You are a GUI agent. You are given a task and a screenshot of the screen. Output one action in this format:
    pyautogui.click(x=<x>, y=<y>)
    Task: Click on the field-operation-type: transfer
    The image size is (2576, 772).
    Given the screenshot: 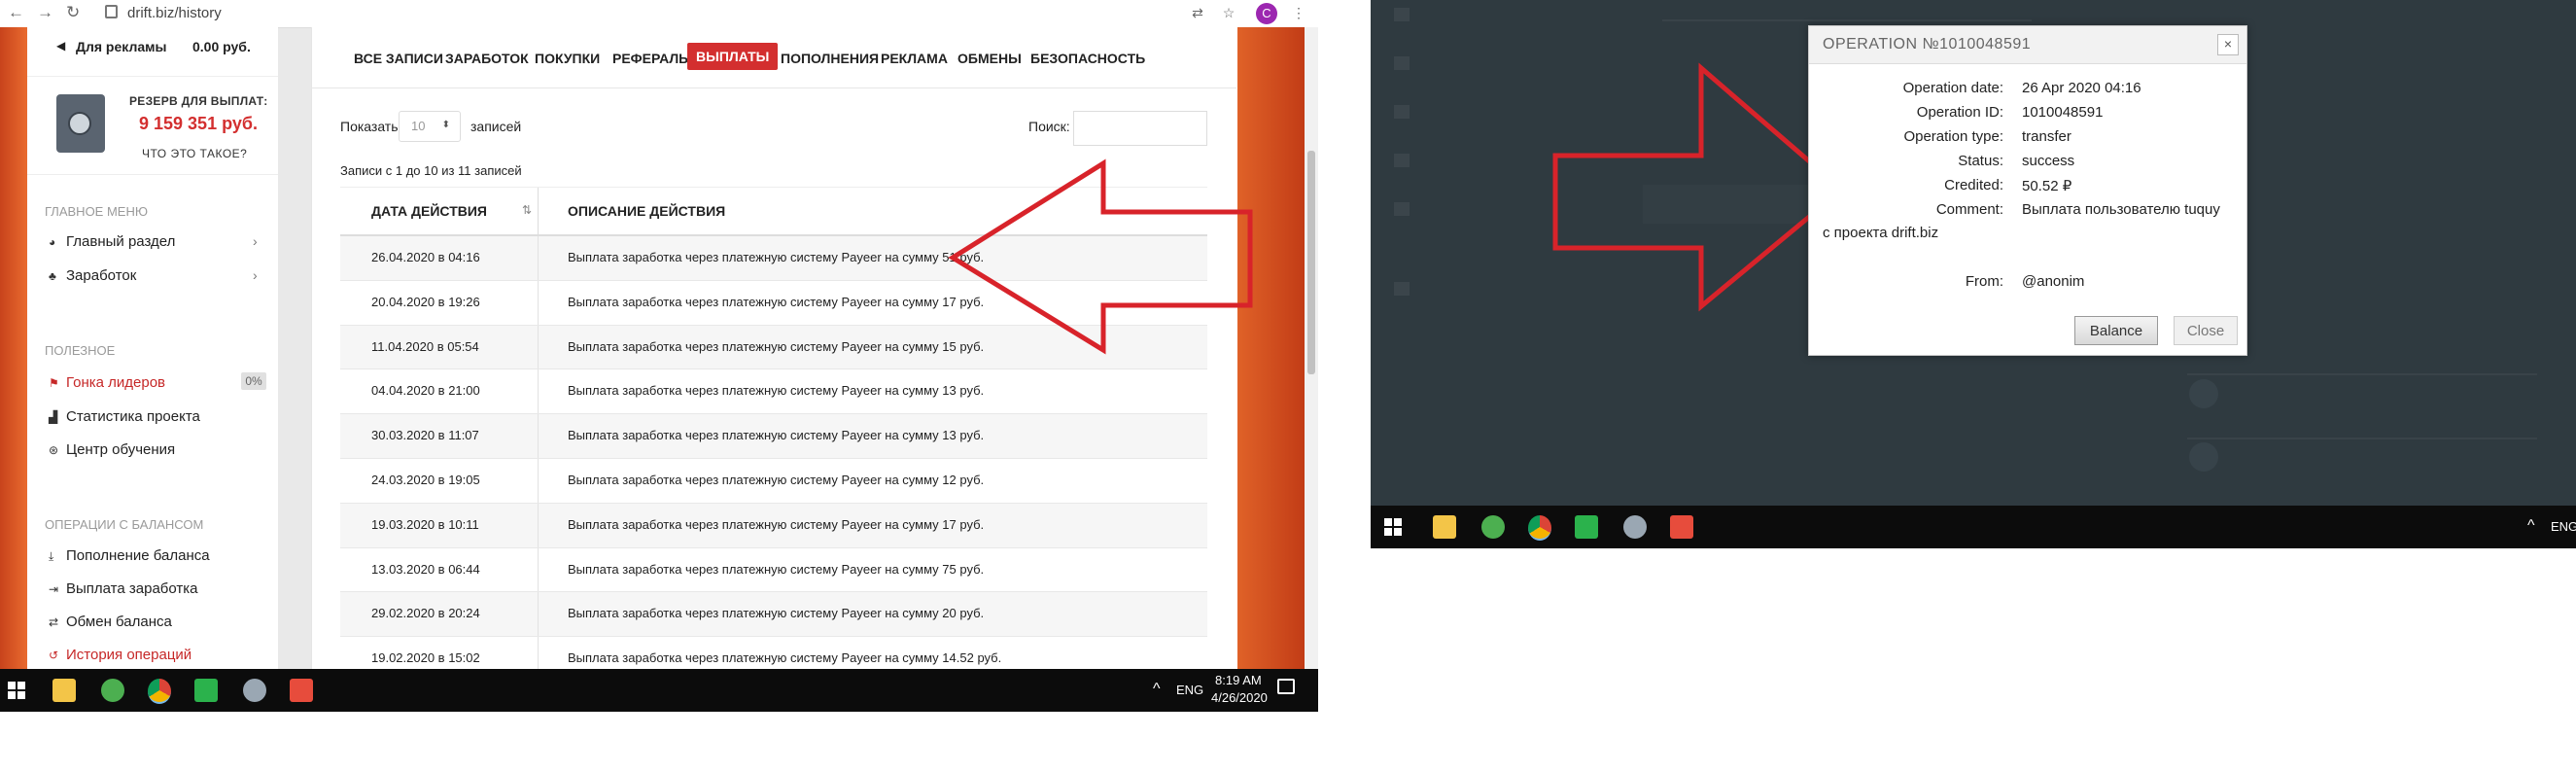 What is the action you would take?
    pyautogui.click(x=2046, y=137)
    